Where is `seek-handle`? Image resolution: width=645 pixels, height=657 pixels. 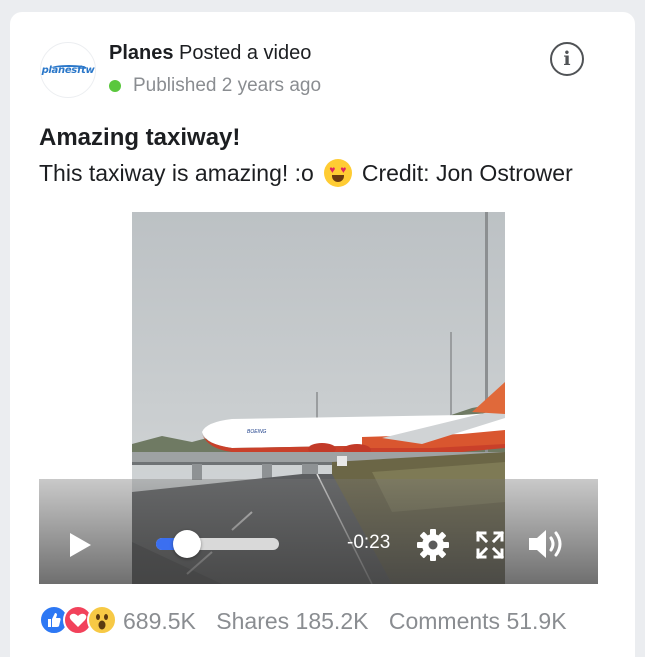
seek-handle is located at coordinates (186, 544).